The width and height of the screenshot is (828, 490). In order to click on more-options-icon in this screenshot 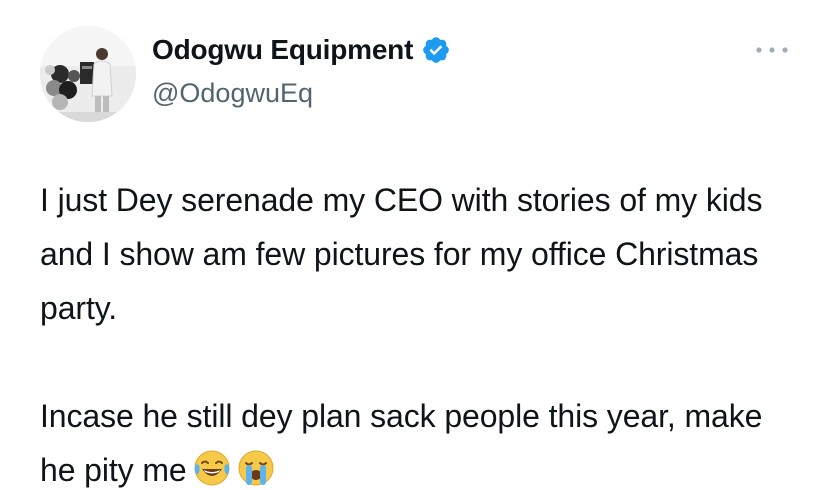, I will do `click(772, 50)`.